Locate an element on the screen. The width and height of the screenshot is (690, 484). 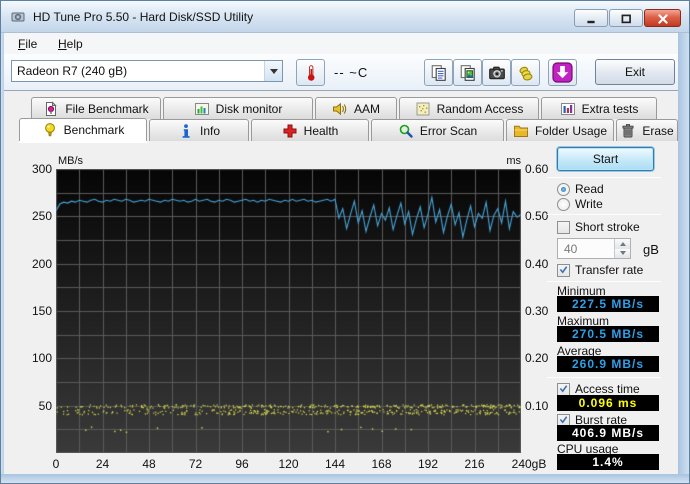
donate-icon is located at coordinates (526, 73).